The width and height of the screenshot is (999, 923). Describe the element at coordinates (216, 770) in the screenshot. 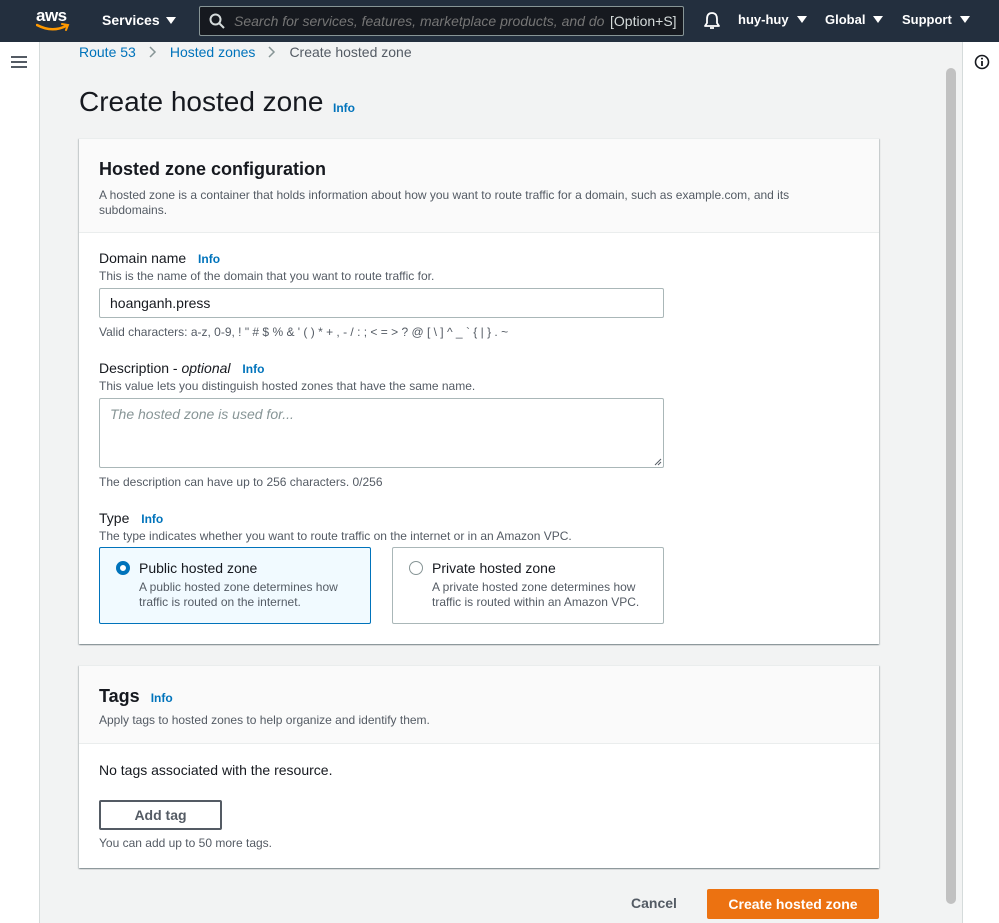

I see `no-tags-text: No tags associated with the resource.` at that location.